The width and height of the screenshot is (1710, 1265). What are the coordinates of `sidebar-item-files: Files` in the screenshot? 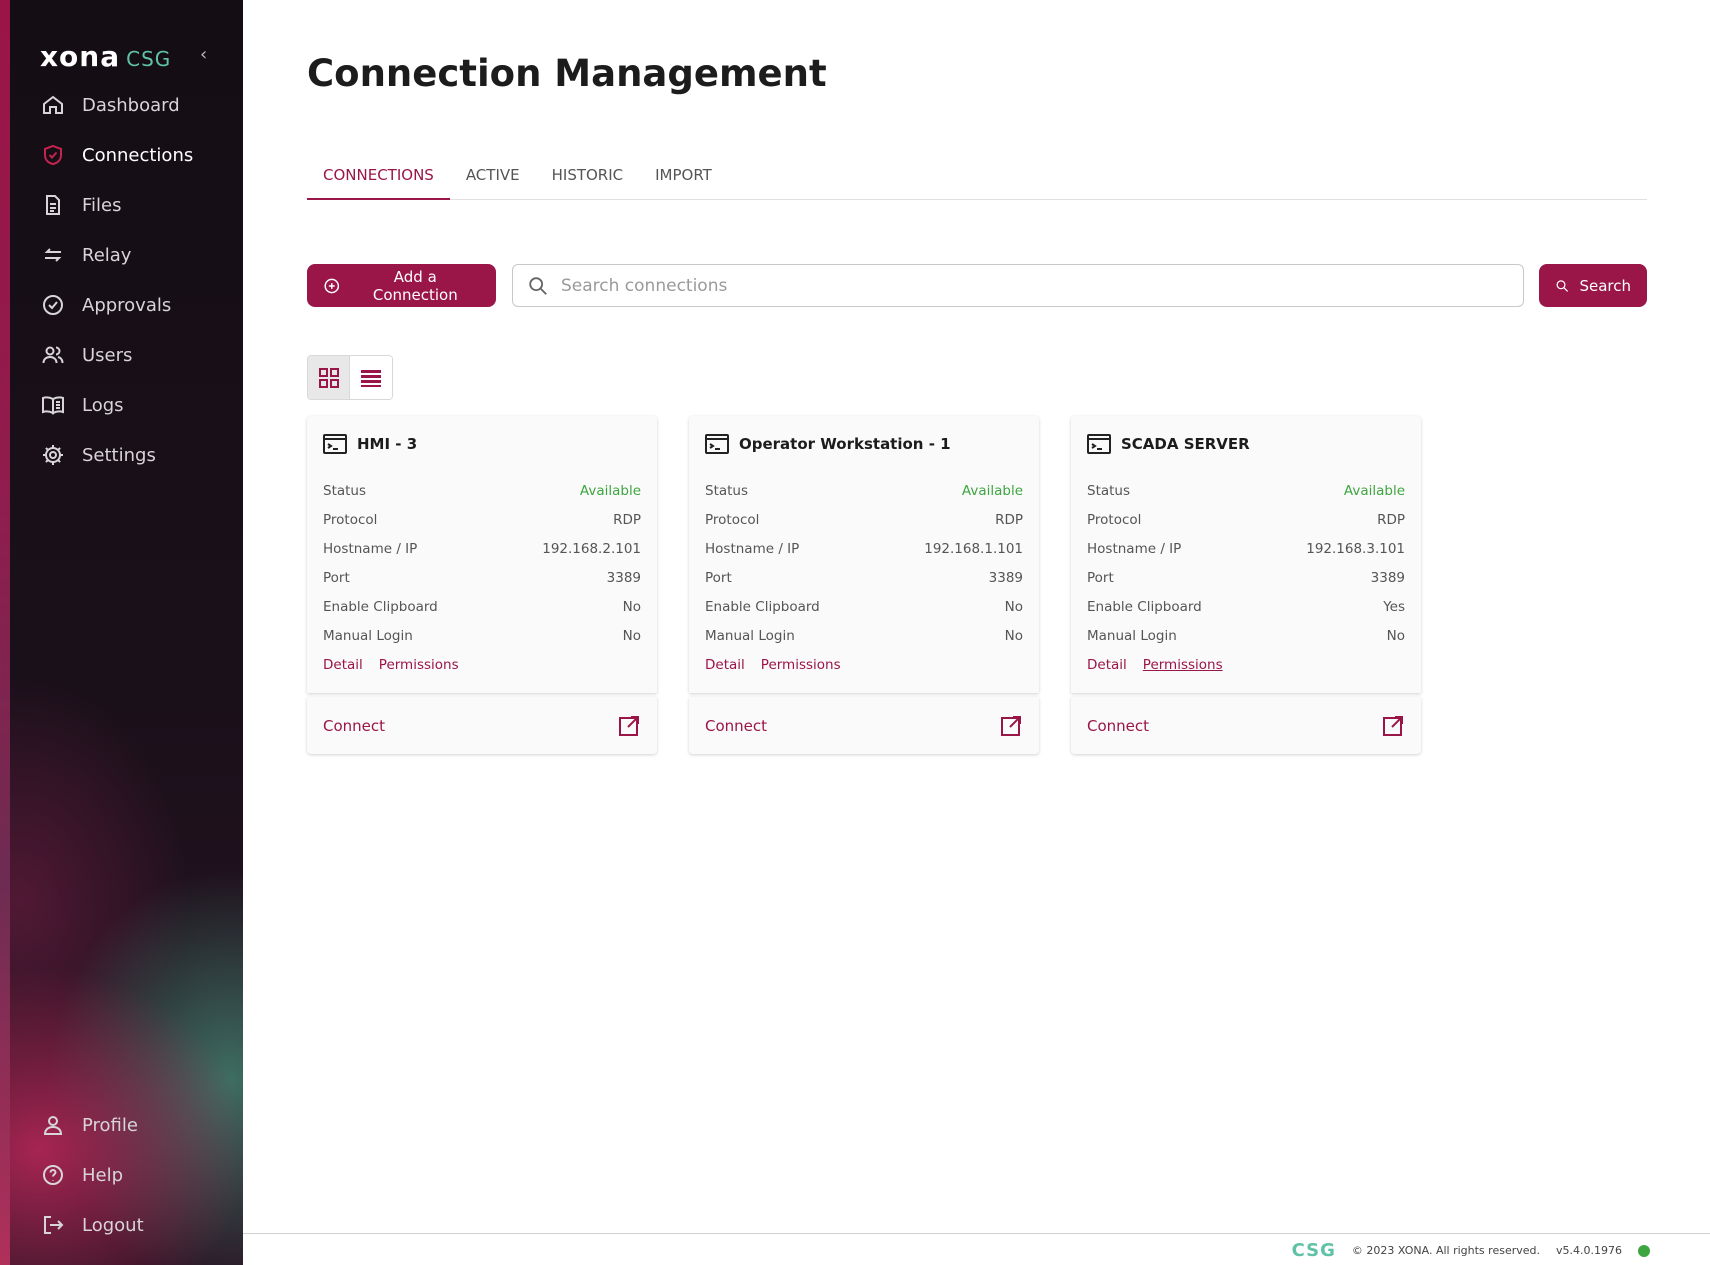 It's located at (121, 205).